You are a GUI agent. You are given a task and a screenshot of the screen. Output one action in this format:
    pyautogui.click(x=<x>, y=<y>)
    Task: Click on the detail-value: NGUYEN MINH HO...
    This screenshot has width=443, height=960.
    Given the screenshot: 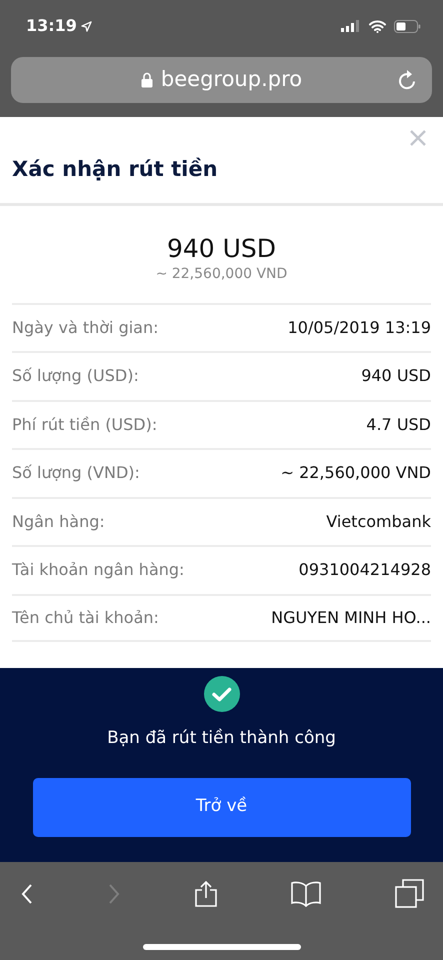 What is the action you would take?
    pyautogui.click(x=351, y=617)
    